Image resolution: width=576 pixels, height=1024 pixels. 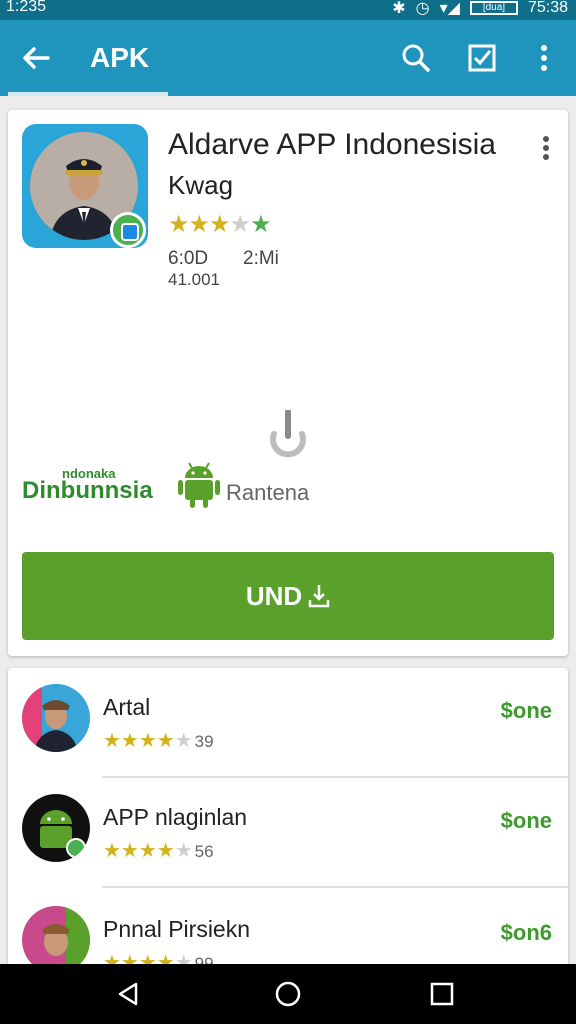 I want to click on list-item-name: APP nlaginlan, so click(x=175, y=817).